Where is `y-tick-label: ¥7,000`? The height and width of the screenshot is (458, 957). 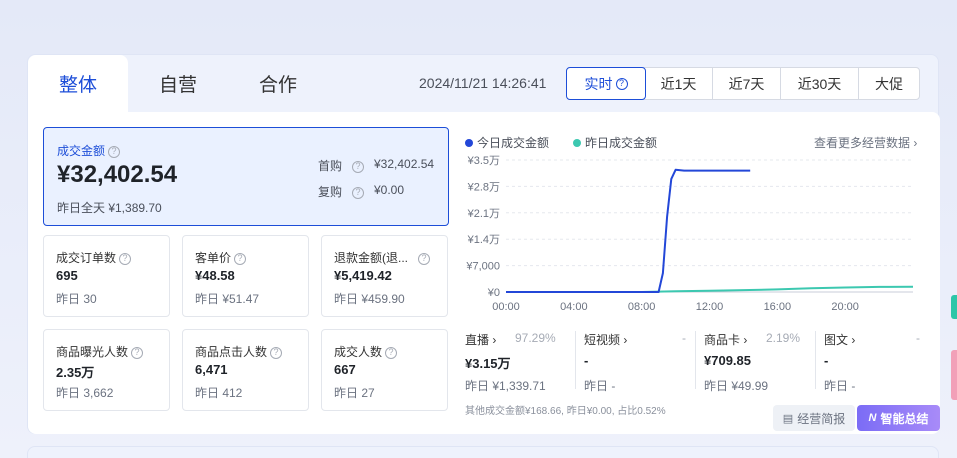
y-tick-label: ¥7,000 is located at coordinates (482, 267).